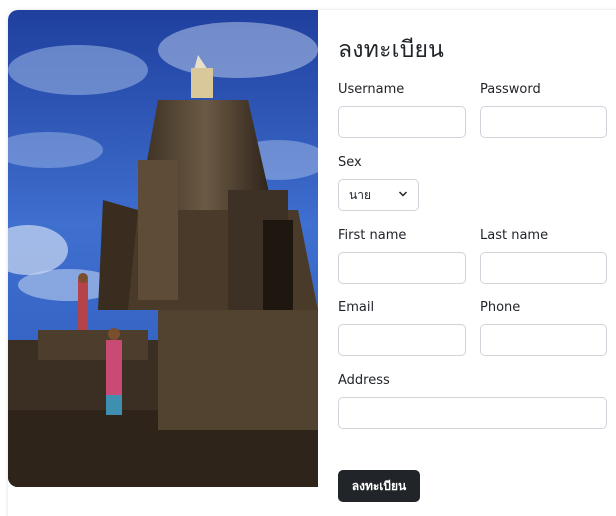 Image resolution: width=616 pixels, height=516 pixels. Describe the element at coordinates (350, 162) in the screenshot. I see `sex-label: Sex` at that location.